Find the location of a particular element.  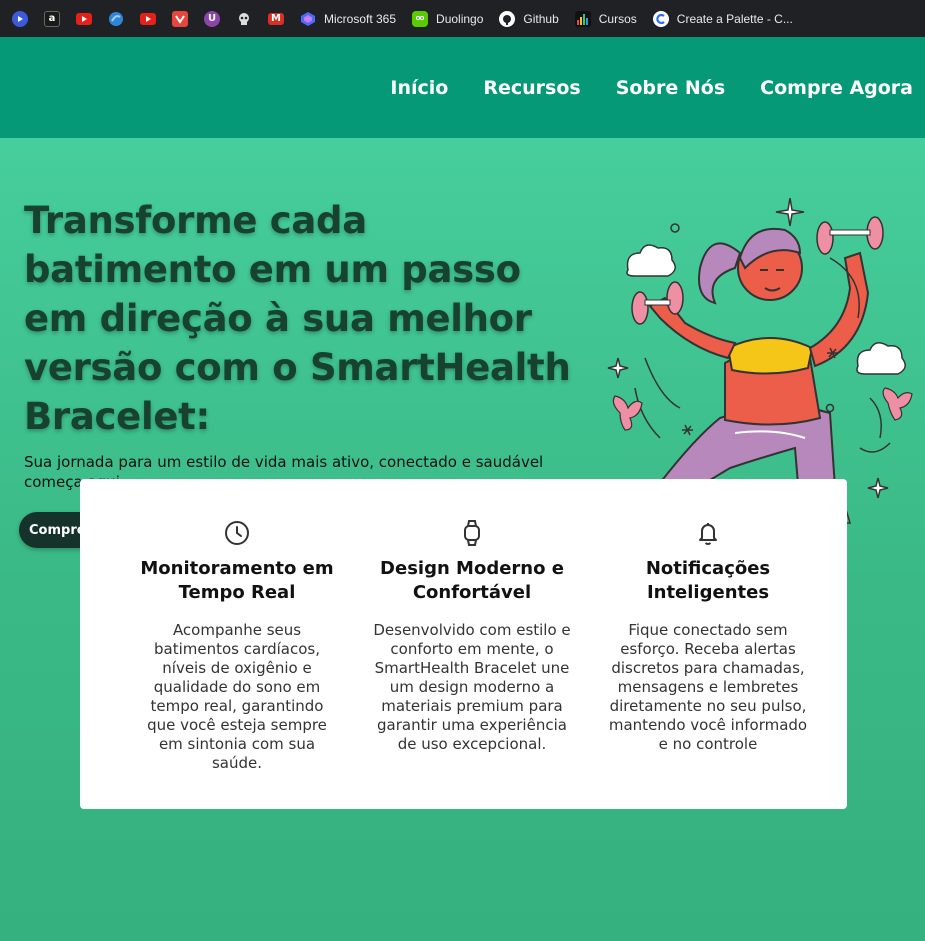

u-logo-icon: U is located at coordinates (212, 18).